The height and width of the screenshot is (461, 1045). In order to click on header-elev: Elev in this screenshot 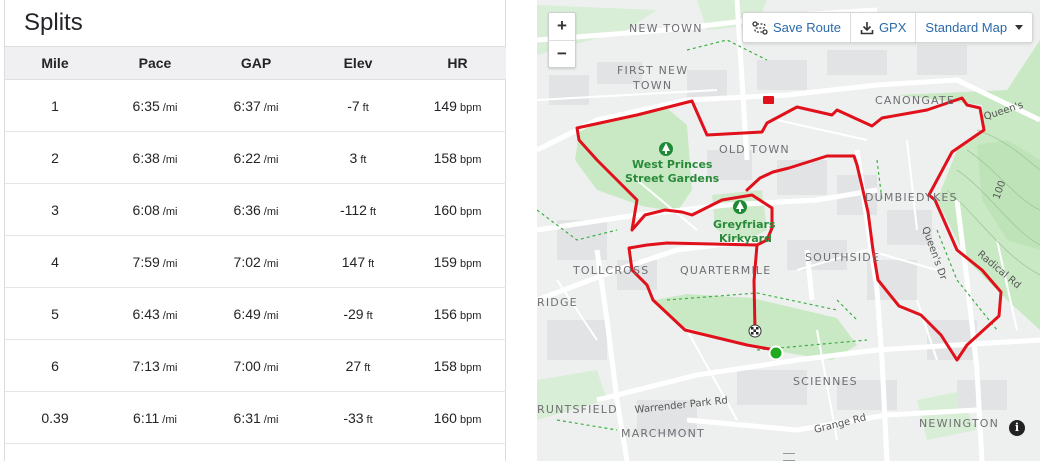, I will do `click(358, 63)`.